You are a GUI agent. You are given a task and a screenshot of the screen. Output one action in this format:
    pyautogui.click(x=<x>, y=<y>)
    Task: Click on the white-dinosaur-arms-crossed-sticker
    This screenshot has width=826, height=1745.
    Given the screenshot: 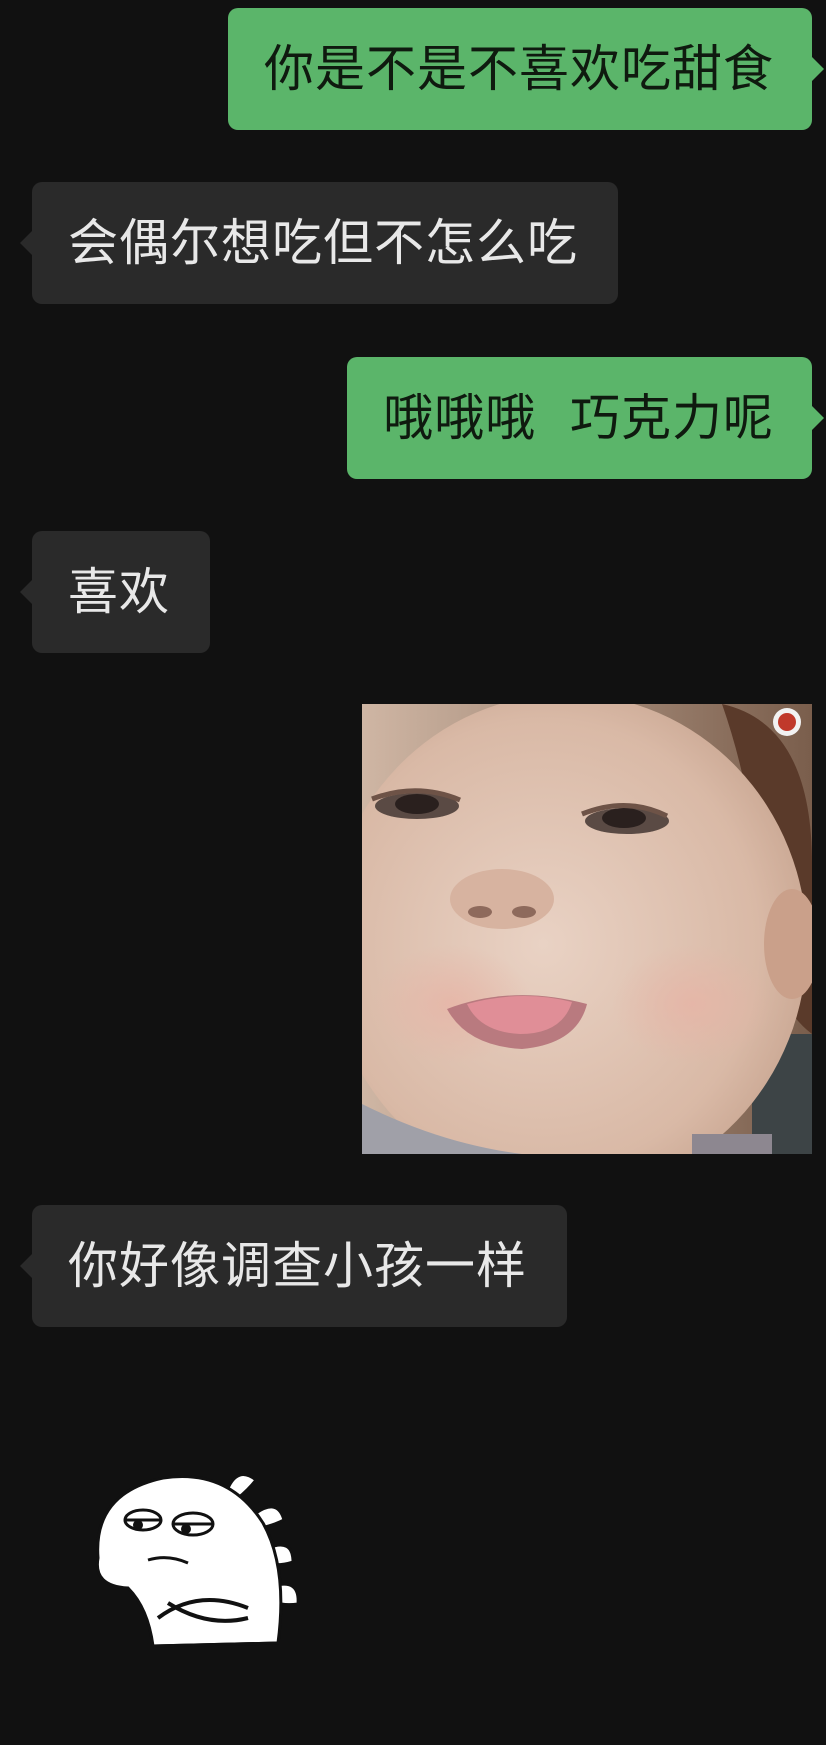 What is the action you would take?
    pyautogui.click(x=211, y=1563)
    